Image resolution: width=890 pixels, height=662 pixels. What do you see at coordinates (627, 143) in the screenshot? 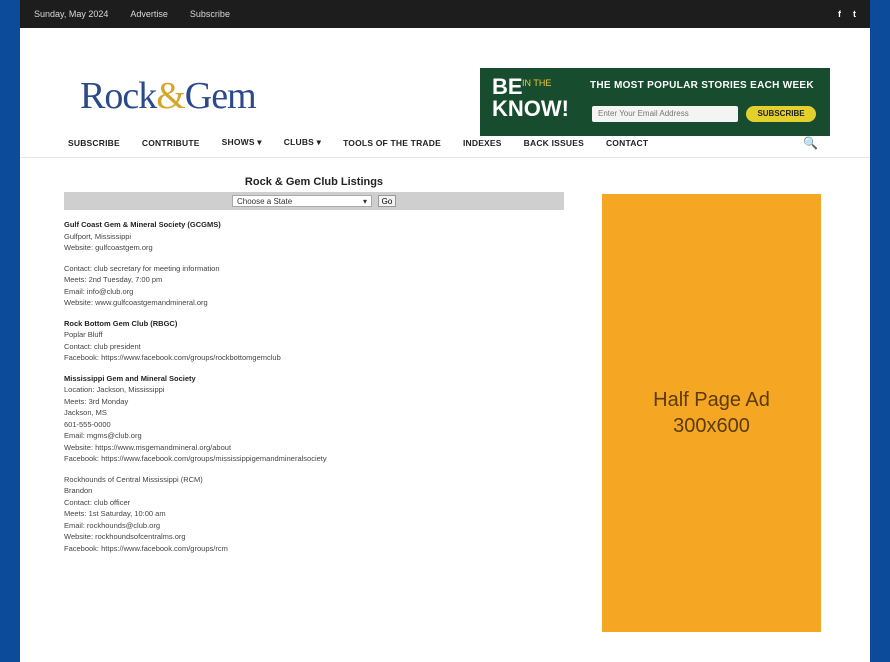
I see `nav-item-contact: CONTACT` at bounding box center [627, 143].